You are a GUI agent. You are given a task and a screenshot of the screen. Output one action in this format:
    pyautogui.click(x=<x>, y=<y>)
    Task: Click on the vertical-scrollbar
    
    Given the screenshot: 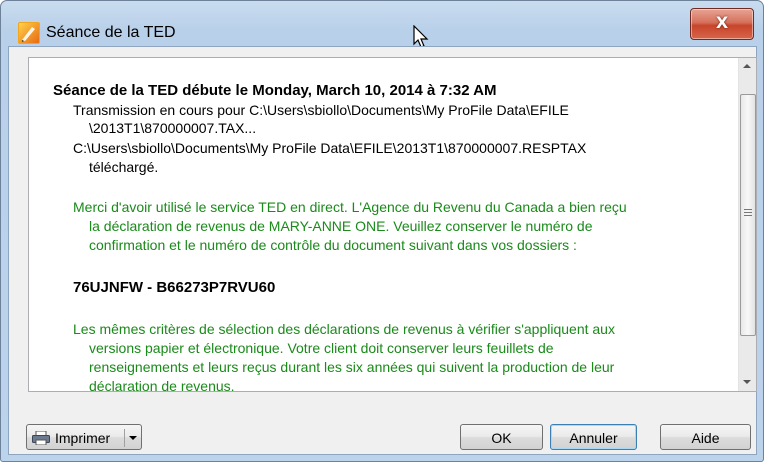 What is the action you would take?
    pyautogui.click(x=747, y=224)
    